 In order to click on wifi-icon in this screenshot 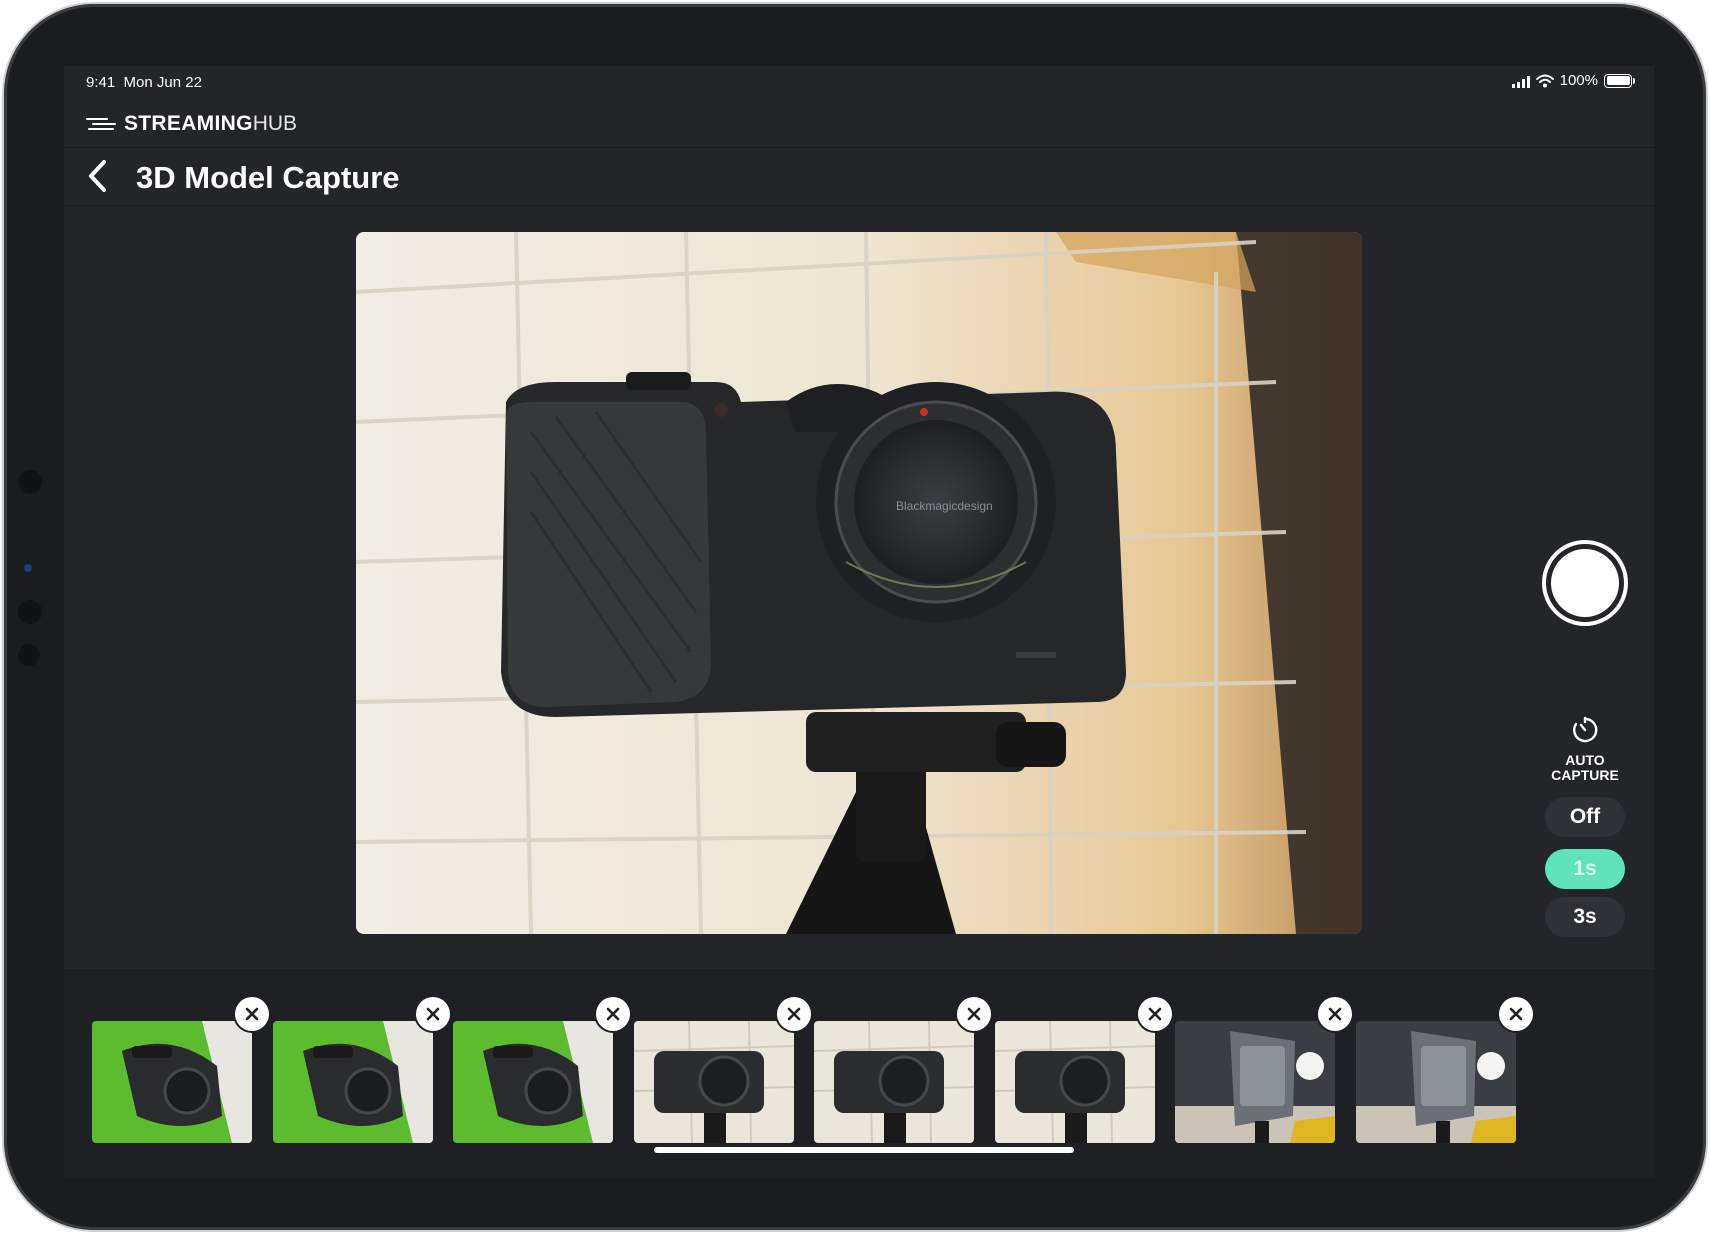, I will do `click(1544, 80)`.